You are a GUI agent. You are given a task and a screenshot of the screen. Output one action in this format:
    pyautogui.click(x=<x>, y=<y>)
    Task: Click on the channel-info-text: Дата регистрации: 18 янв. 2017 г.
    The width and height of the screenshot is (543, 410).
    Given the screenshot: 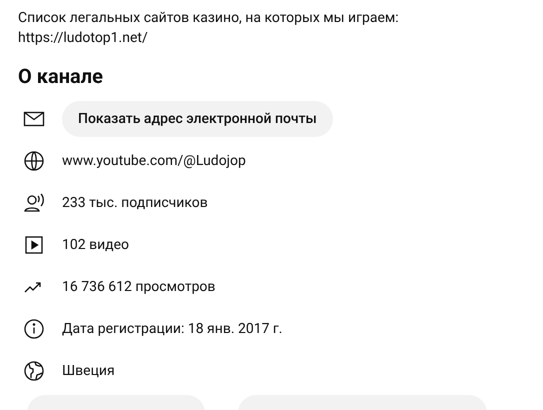 What is the action you would take?
    pyautogui.click(x=172, y=329)
    